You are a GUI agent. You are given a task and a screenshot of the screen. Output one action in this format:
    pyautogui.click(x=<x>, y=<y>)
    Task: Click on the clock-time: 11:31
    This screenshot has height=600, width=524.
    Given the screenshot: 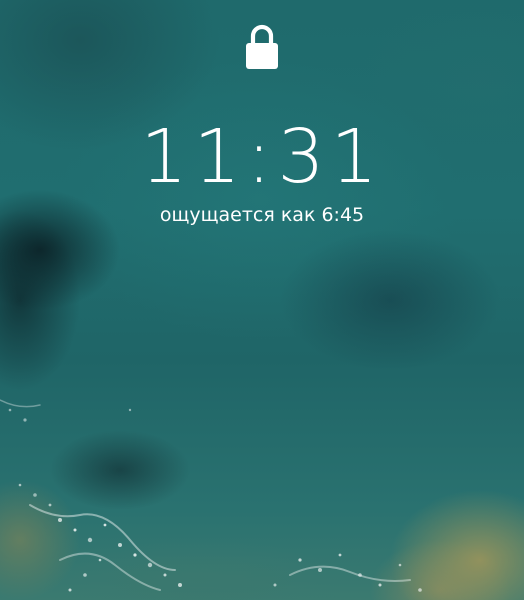 What is the action you would take?
    pyautogui.click(x=262, y=157)
    